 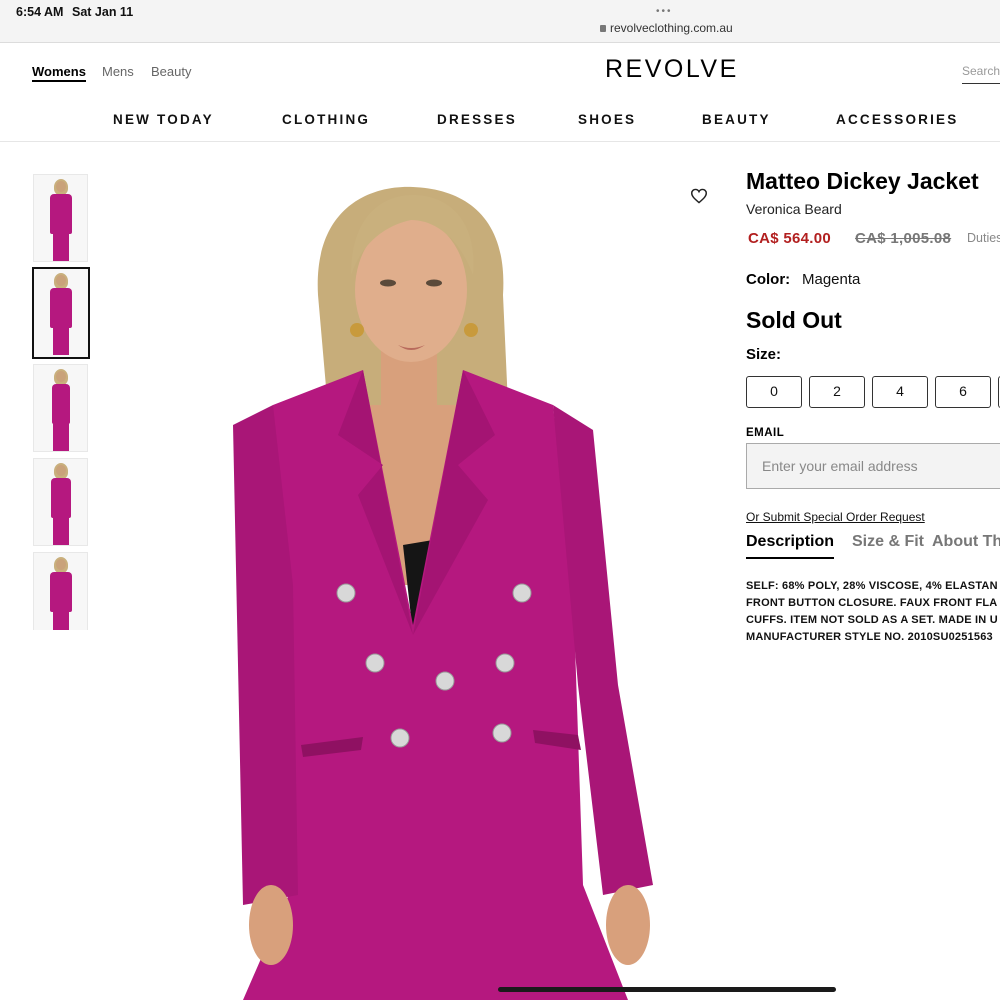 I want to click on status-date: Sat Jan 11, so click(x=103, y=12).